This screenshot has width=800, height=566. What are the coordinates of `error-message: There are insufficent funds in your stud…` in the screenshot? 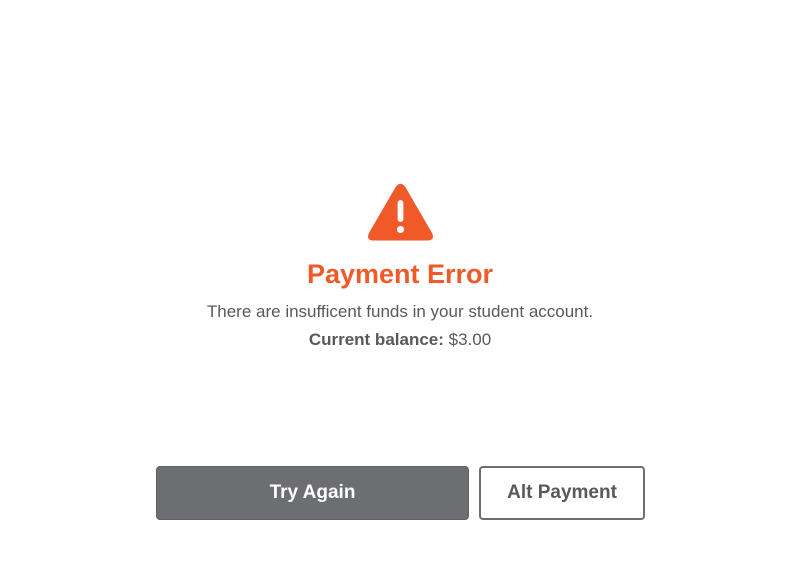 It's located at (400, 311).